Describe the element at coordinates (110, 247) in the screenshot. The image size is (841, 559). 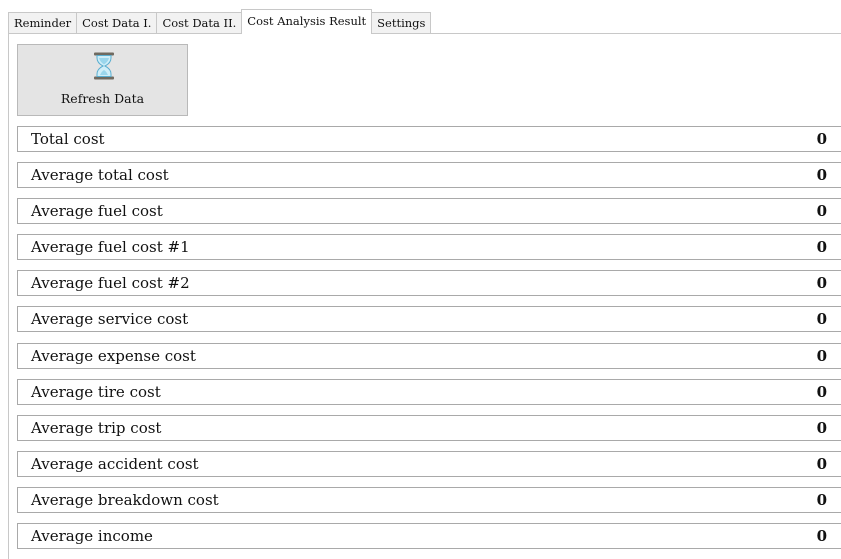
I see `row-label: Average fuel cost #1` at that location.